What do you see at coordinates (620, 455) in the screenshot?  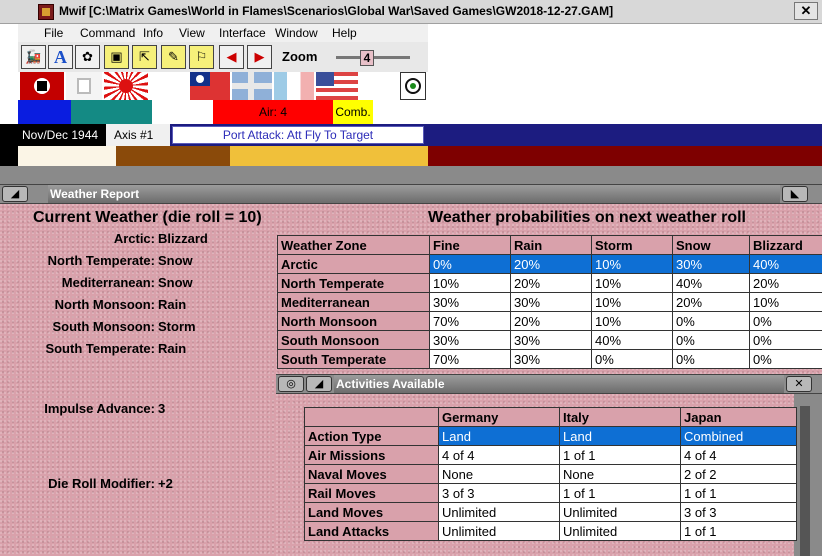 I see `table-cell: 1 of 1` at bounding box center [620, 455].